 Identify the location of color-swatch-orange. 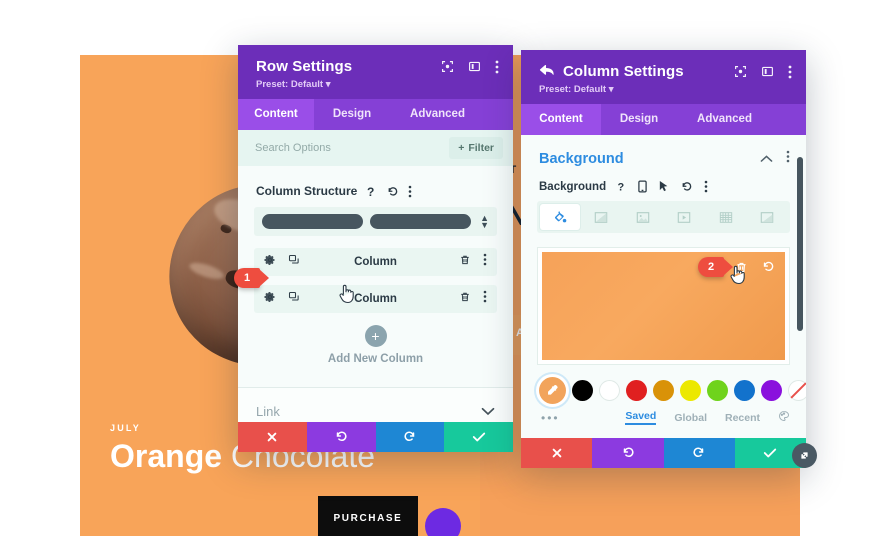
(663, 390).